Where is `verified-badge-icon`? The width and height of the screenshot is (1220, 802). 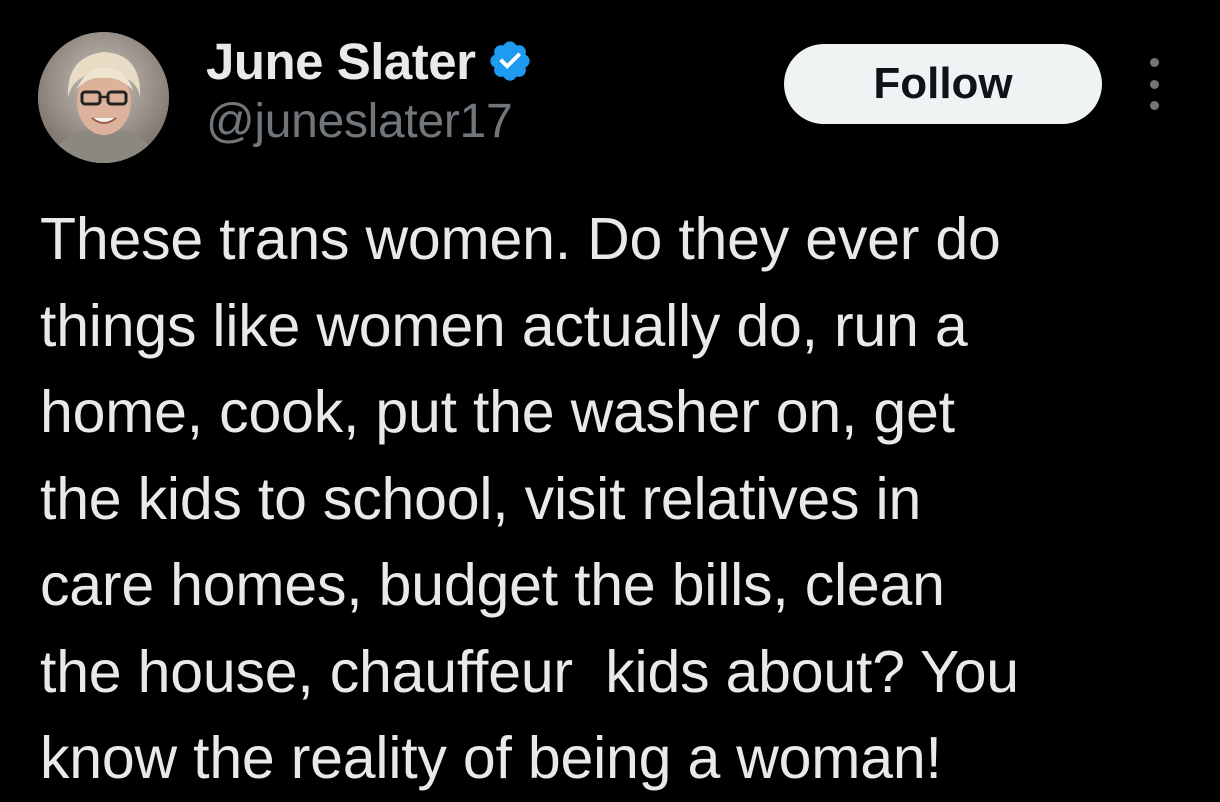
verified-badge-icon is located at coordinates (510, 61).